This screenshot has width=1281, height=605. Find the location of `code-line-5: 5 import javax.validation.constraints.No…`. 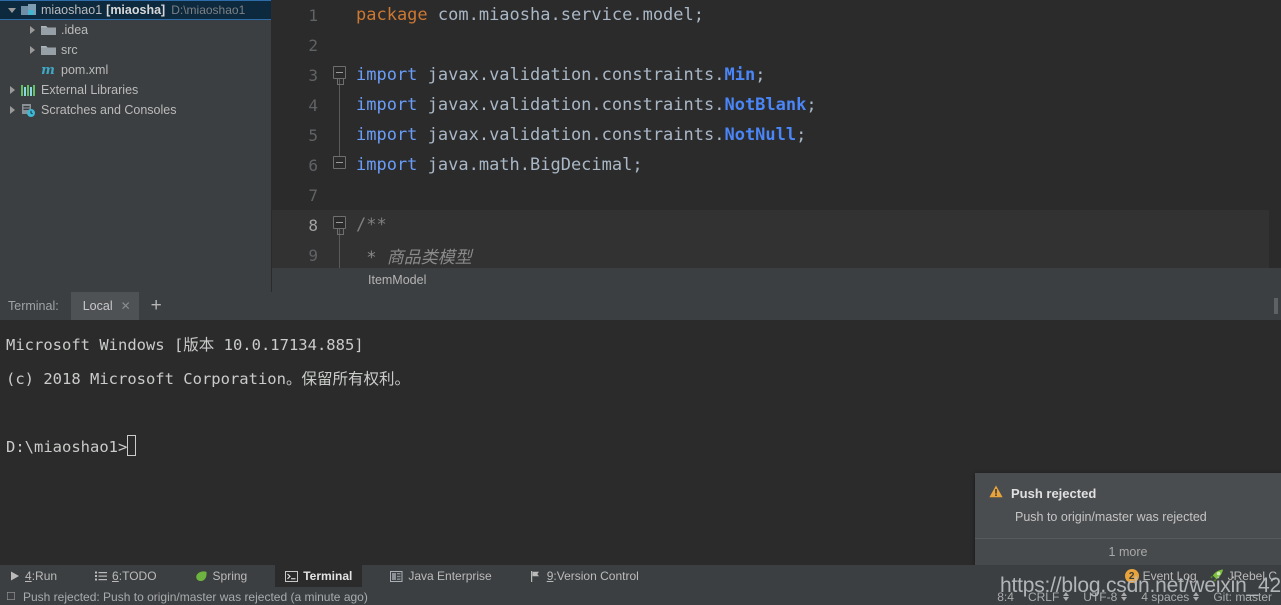

code-line-5: 5 import javax.validation.constraints.No… is located at coordinates (776, 135).